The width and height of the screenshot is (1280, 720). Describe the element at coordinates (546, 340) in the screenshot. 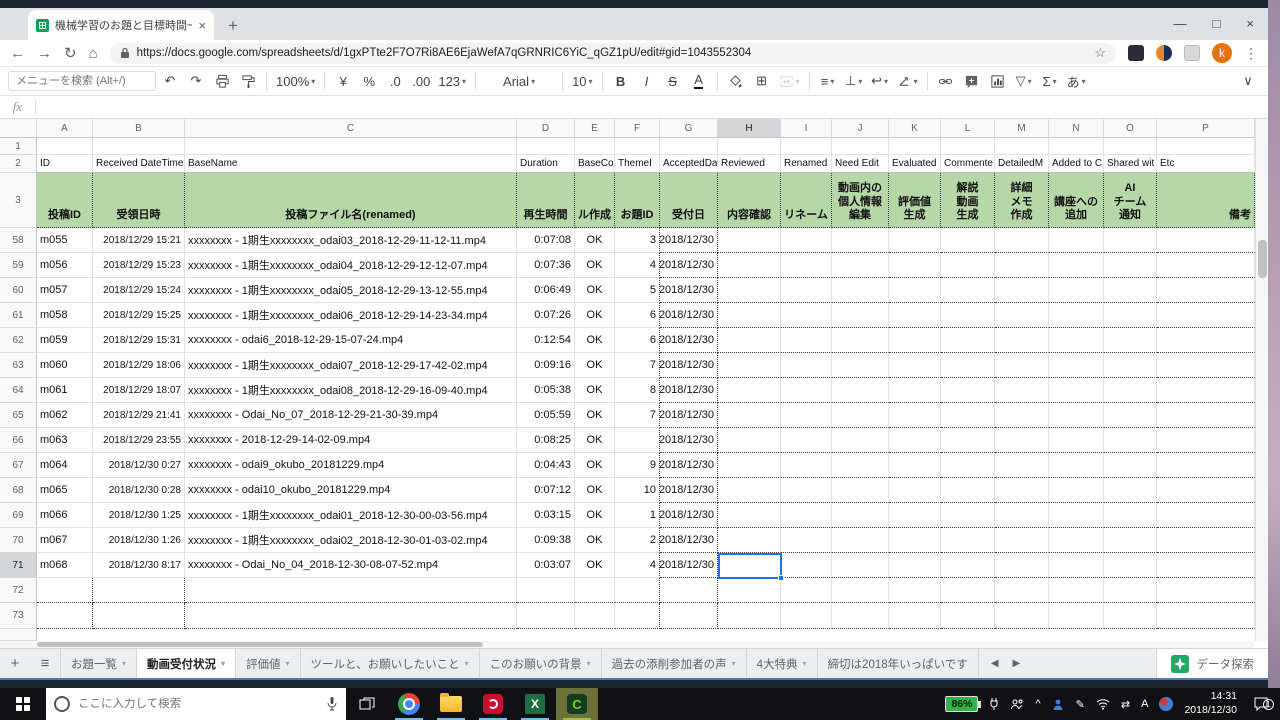

I see `cell-D62: 0:12:54` at that location.